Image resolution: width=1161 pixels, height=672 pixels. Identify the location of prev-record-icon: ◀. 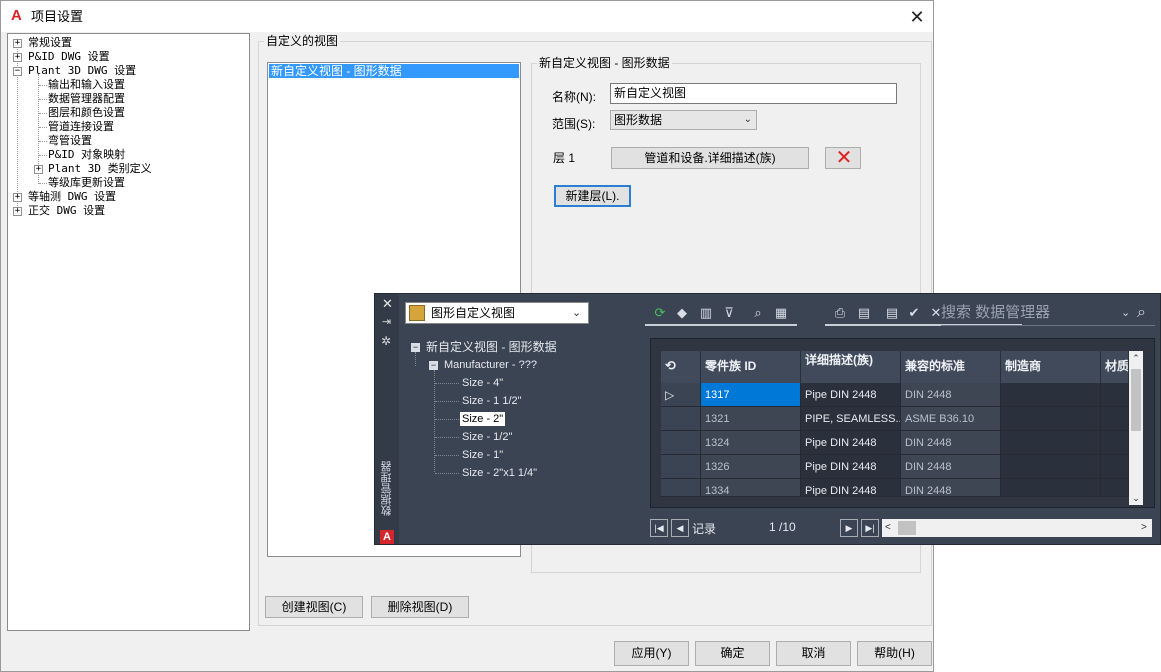
(680, 528).